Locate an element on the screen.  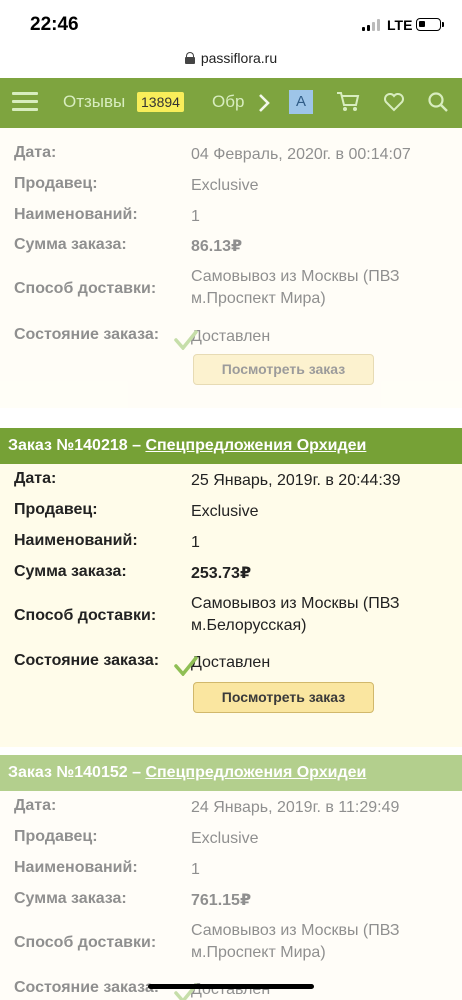
order-total: 761.15₽ is located at coordinates (221, 900).